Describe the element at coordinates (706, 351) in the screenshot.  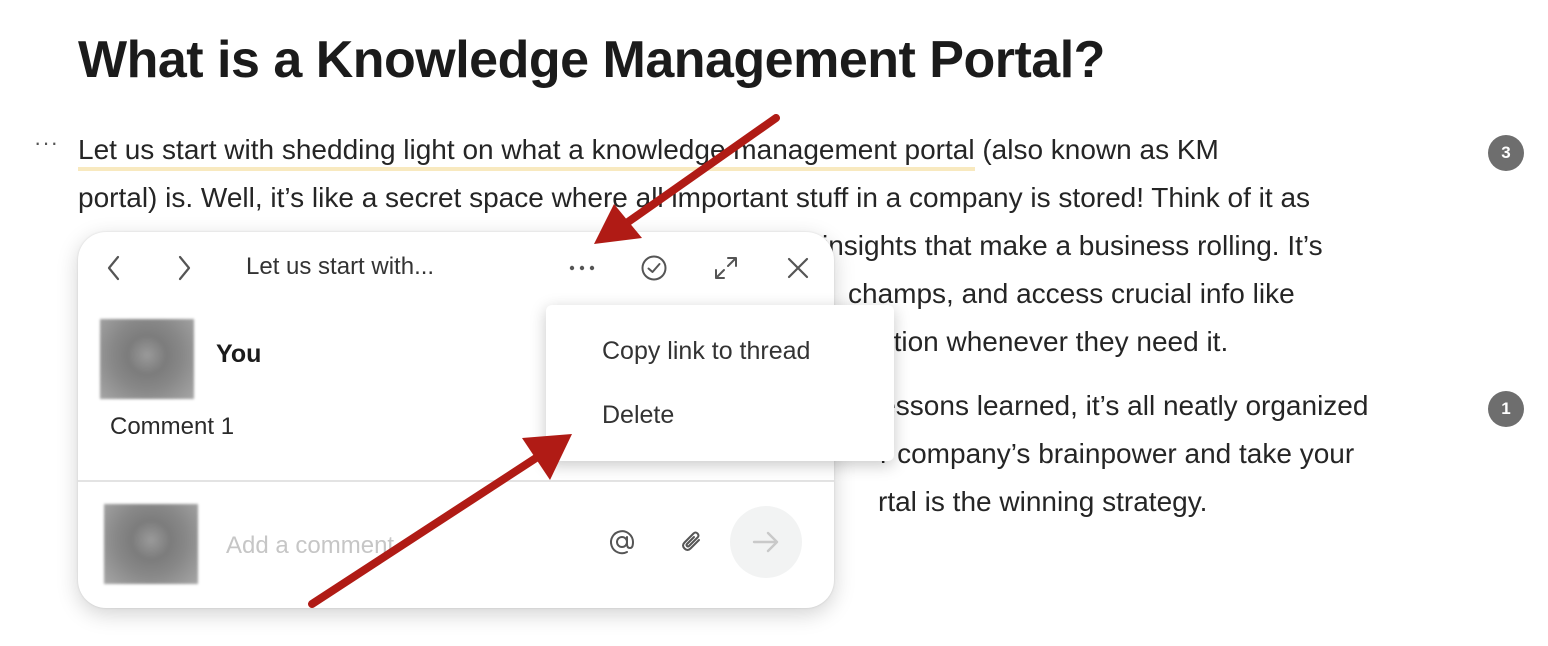
I see `copy-link-menu-item: Copy link to thread` at that location.